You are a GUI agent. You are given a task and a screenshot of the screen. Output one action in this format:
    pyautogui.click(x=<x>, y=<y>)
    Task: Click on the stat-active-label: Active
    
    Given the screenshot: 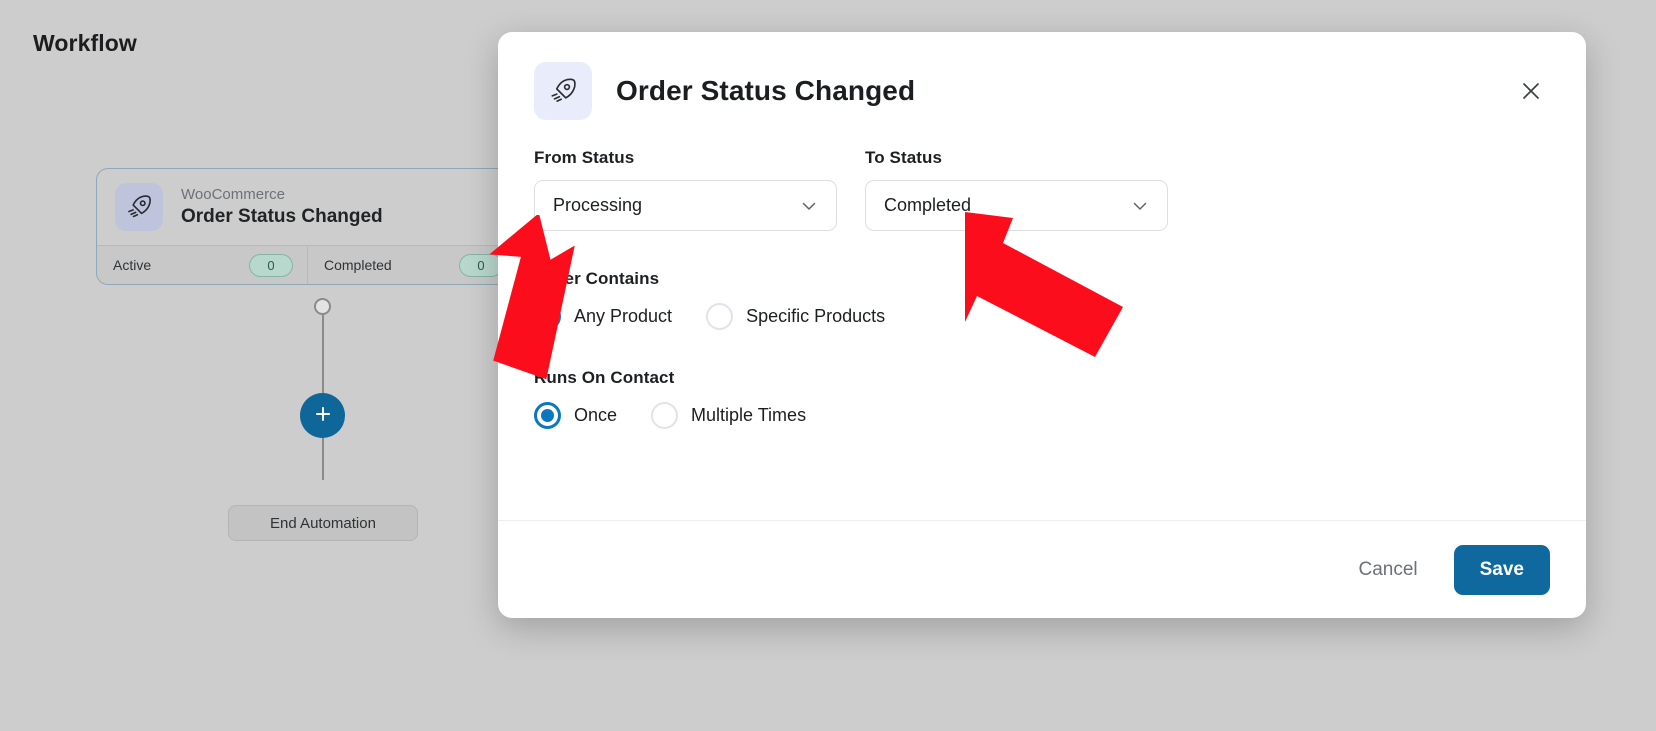 What is the action you would take?
    pyautogui.click(x=132, y=265)
    